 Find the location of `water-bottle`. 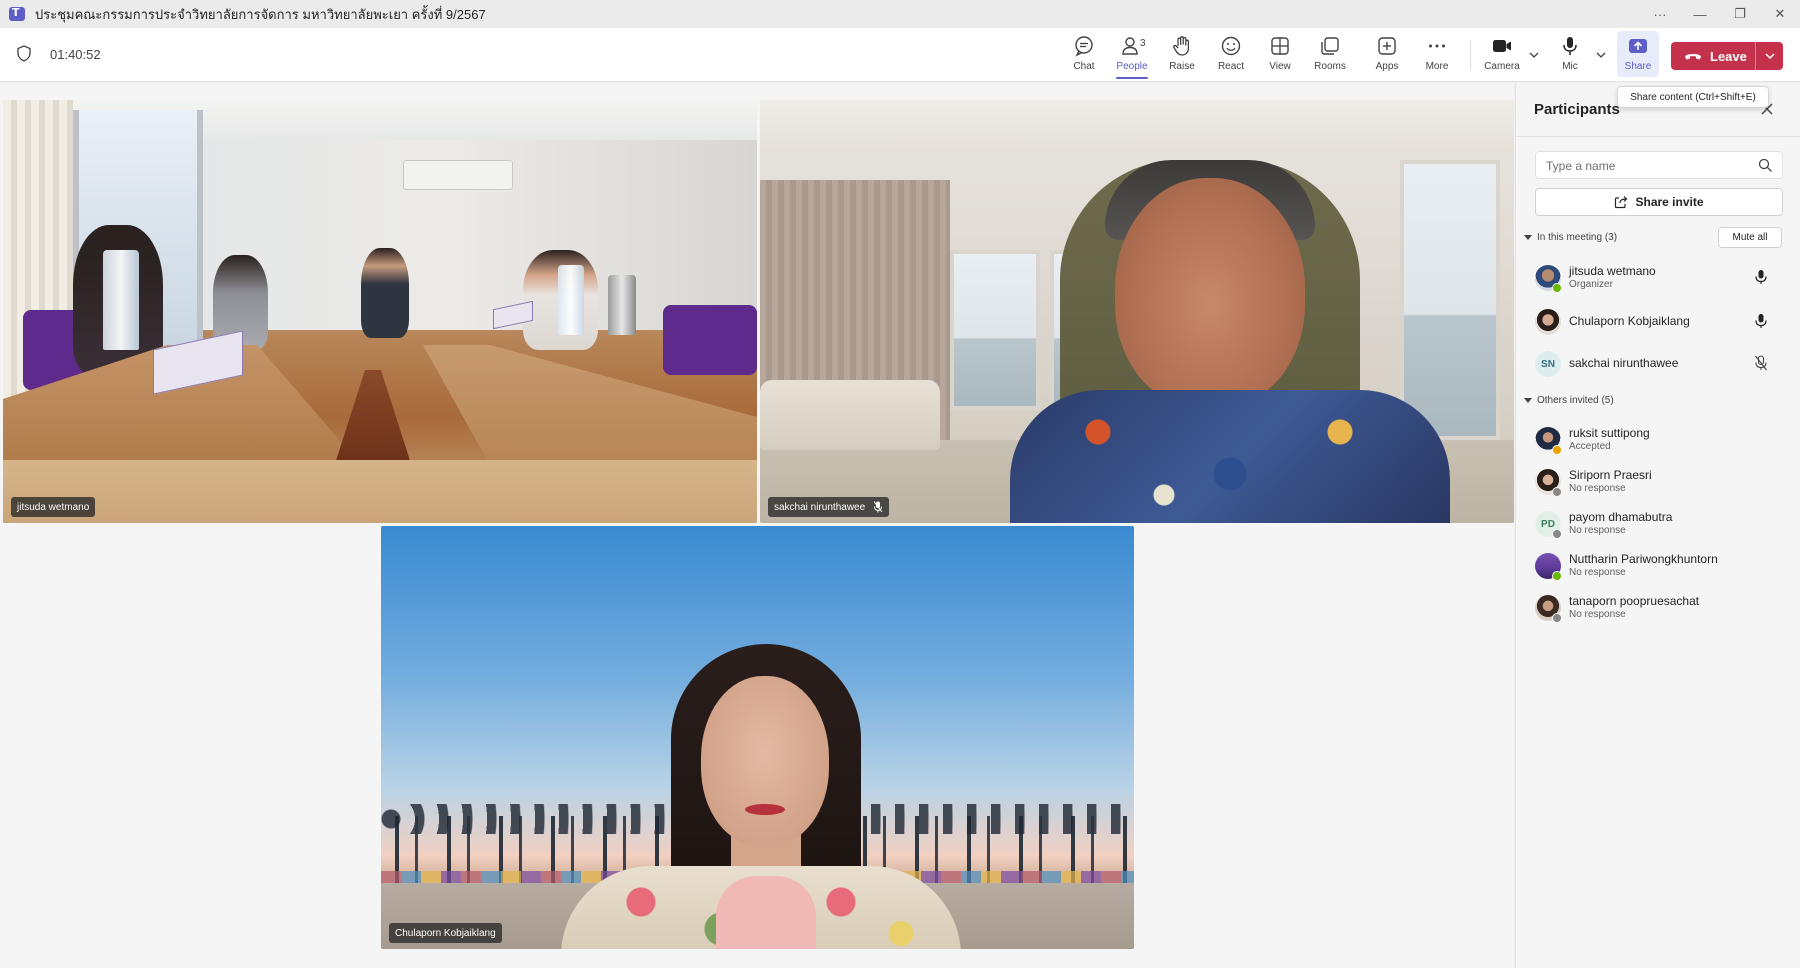

water-bottle is located at coordinates (571, 300).